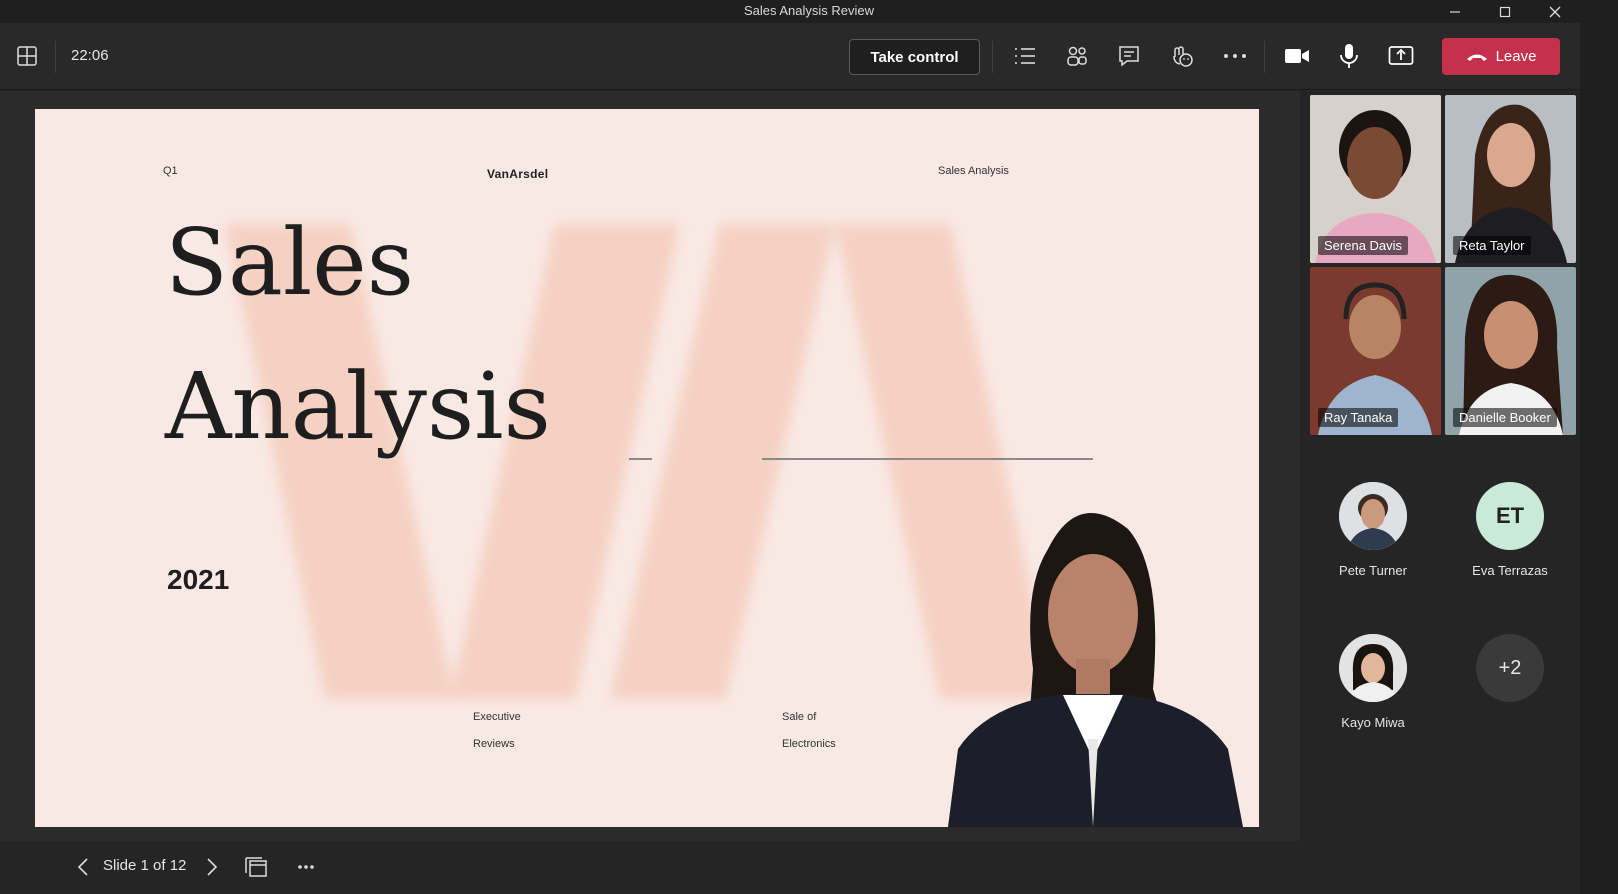 The image size is (1618, 894). I want to click on share-button, so click(1401, 56).